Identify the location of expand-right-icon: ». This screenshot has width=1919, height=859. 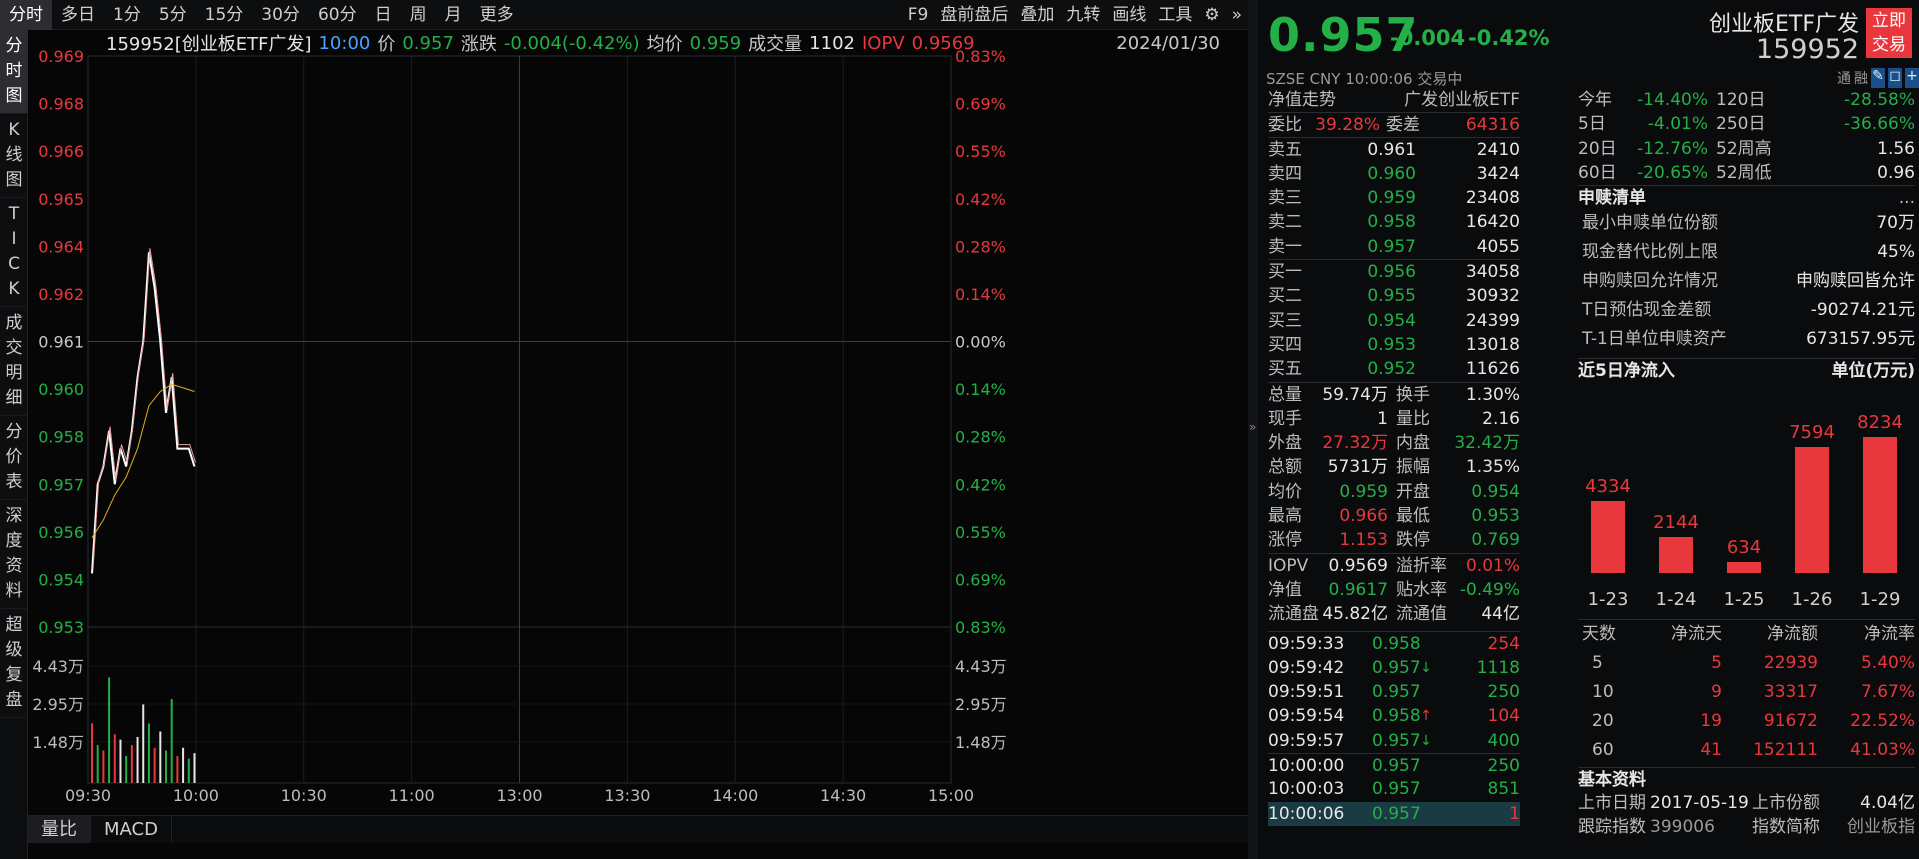
(1237, 15).